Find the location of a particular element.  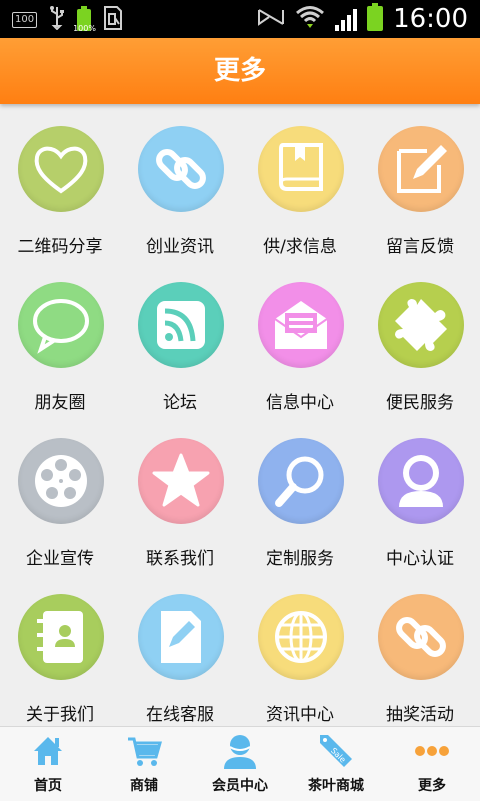

battery-small-icon: 100% is located at coordinates (84, 18).